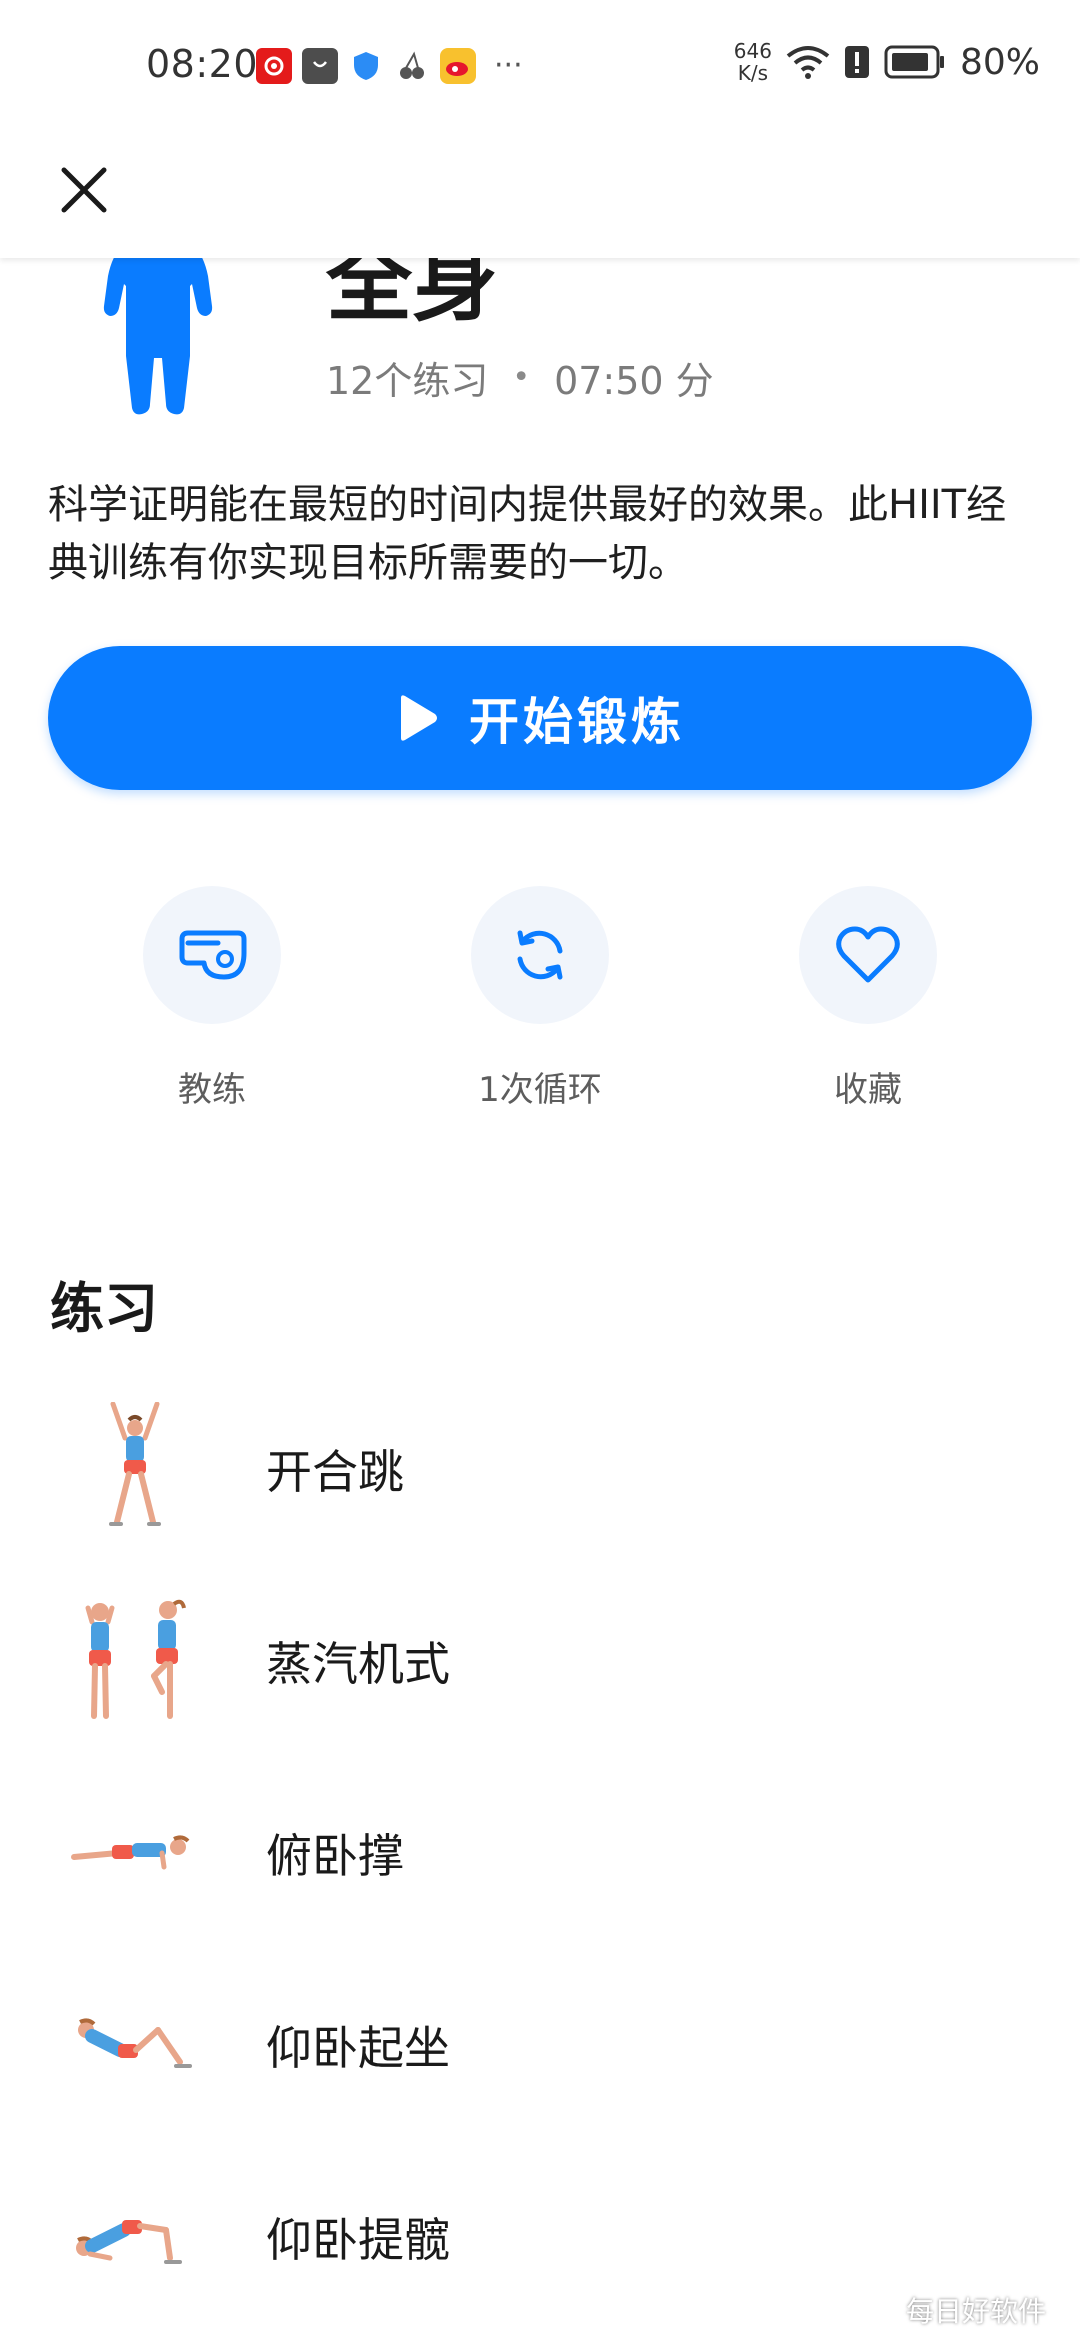  I want to click on favorite-label: 收藏, so click(868, 1090).